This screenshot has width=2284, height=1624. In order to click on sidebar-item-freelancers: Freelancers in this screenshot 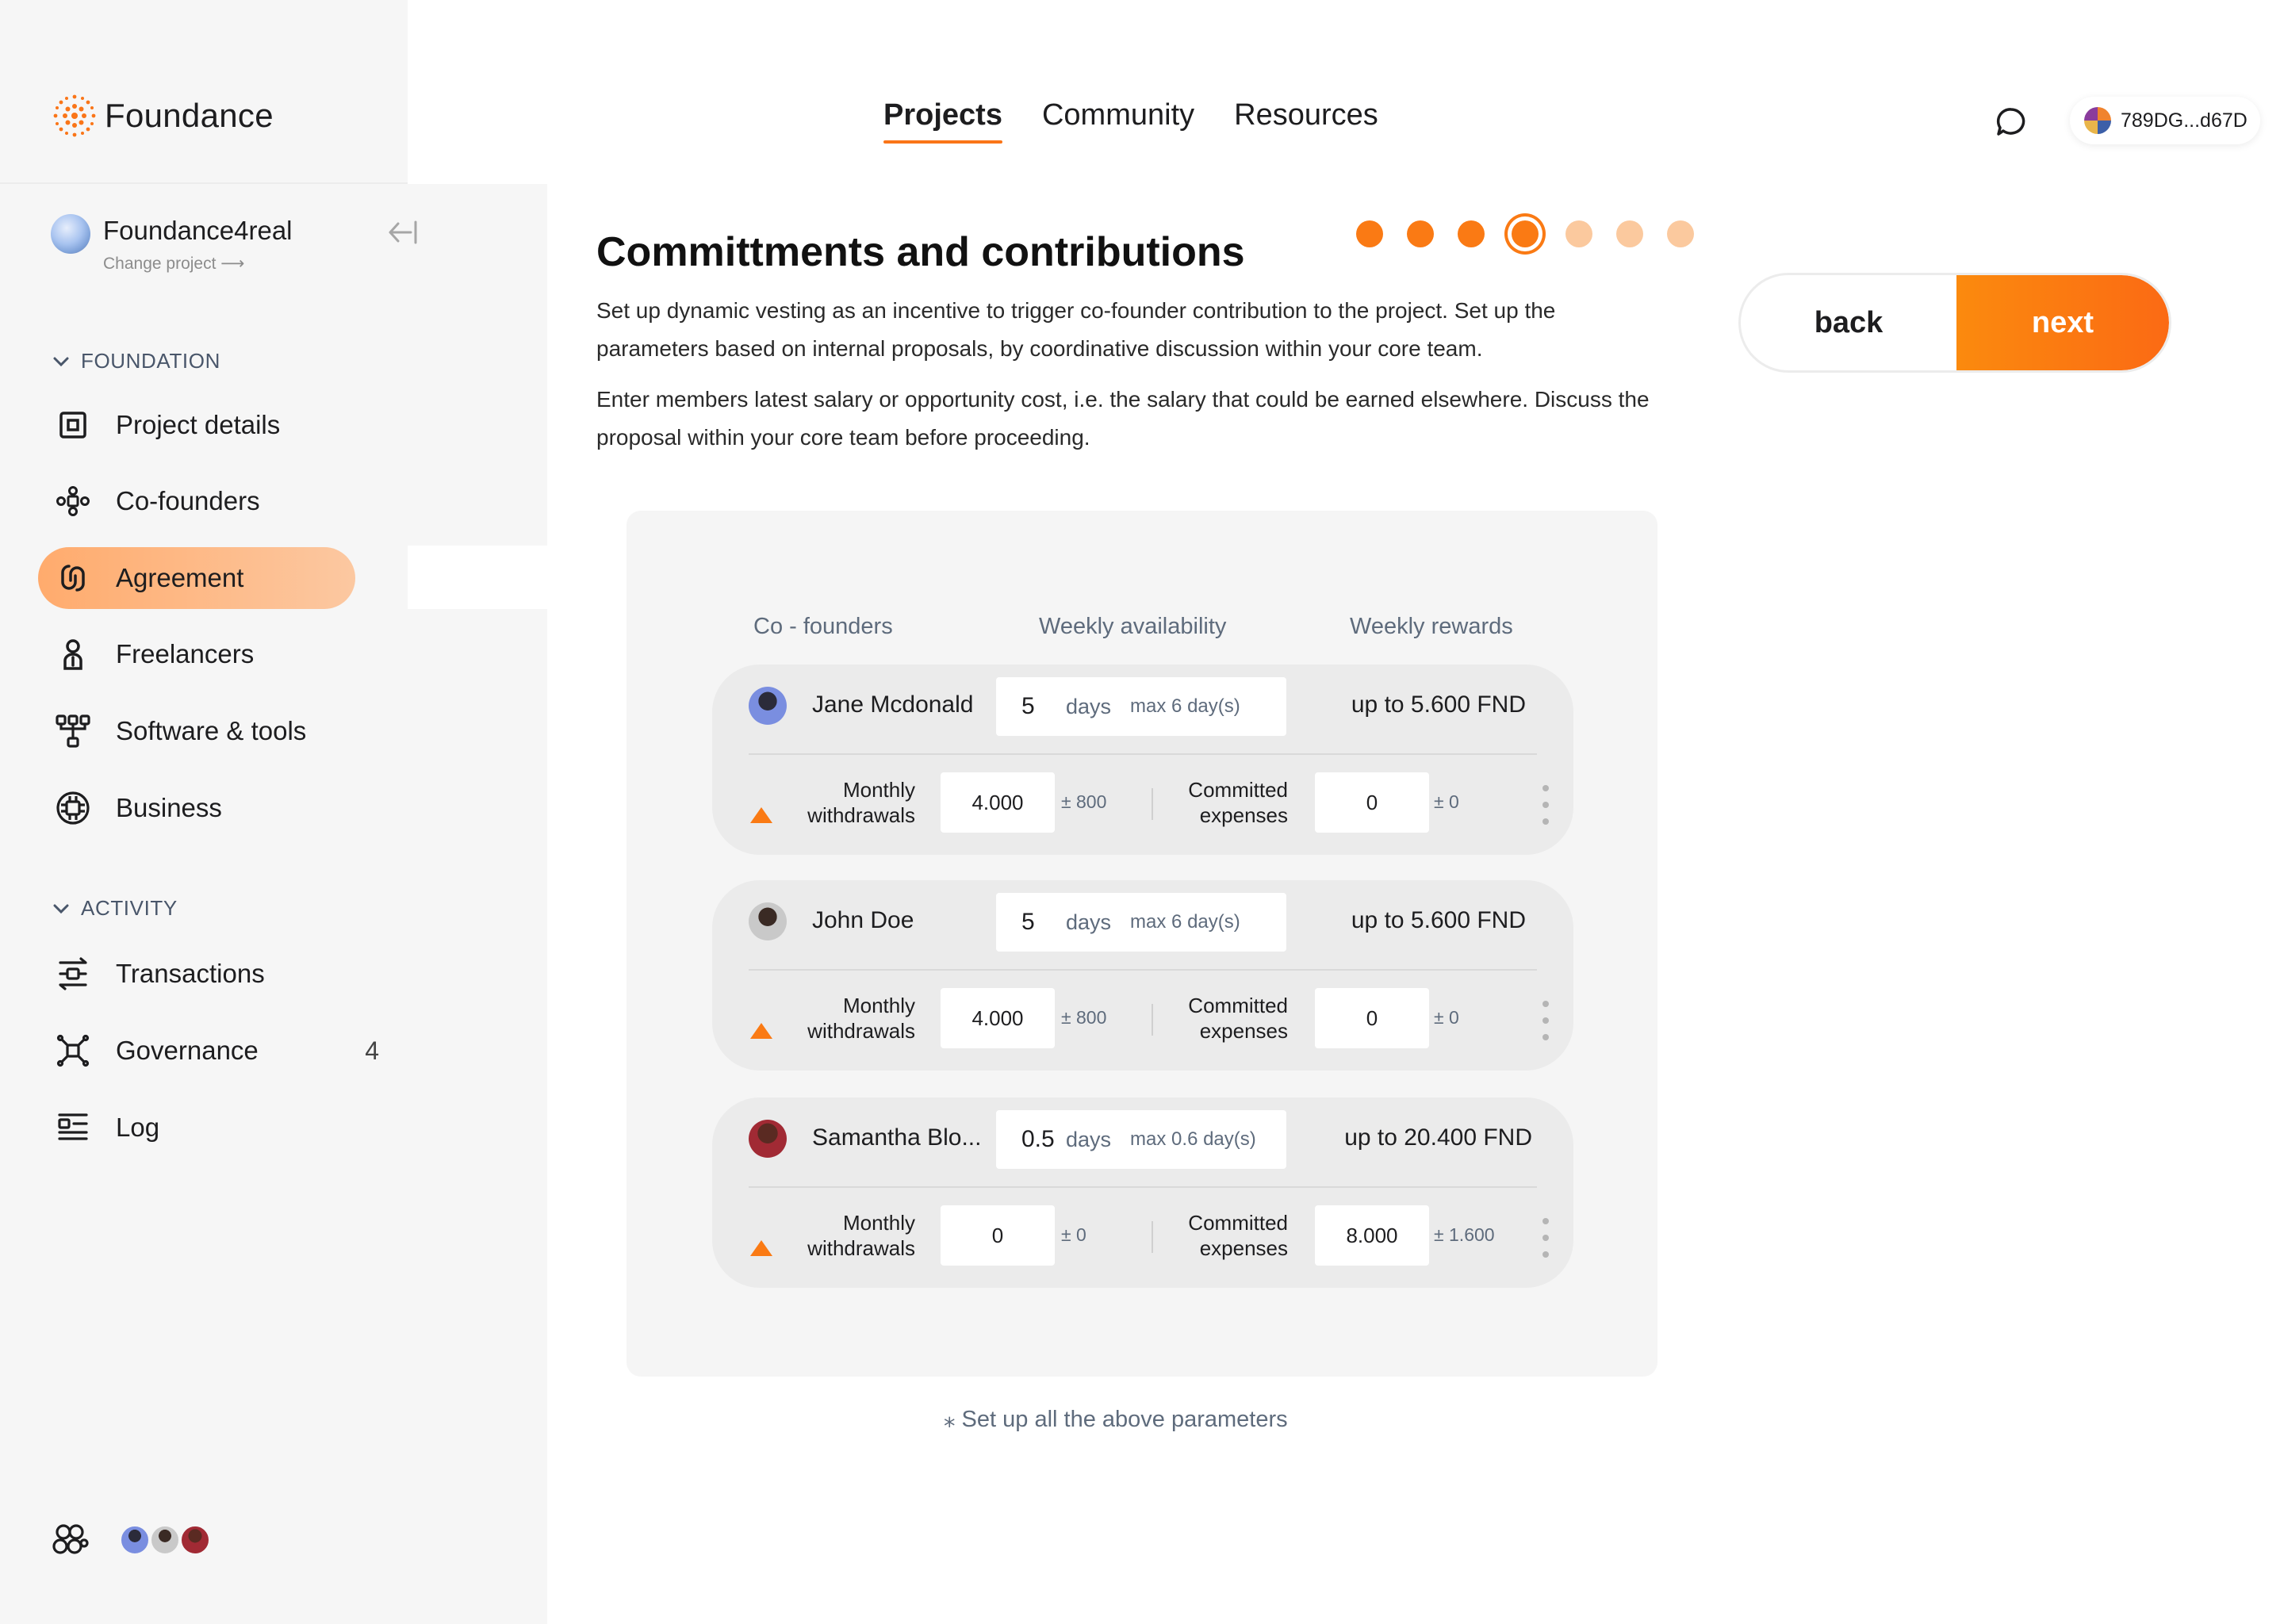, I will do `click(196, 654)`.